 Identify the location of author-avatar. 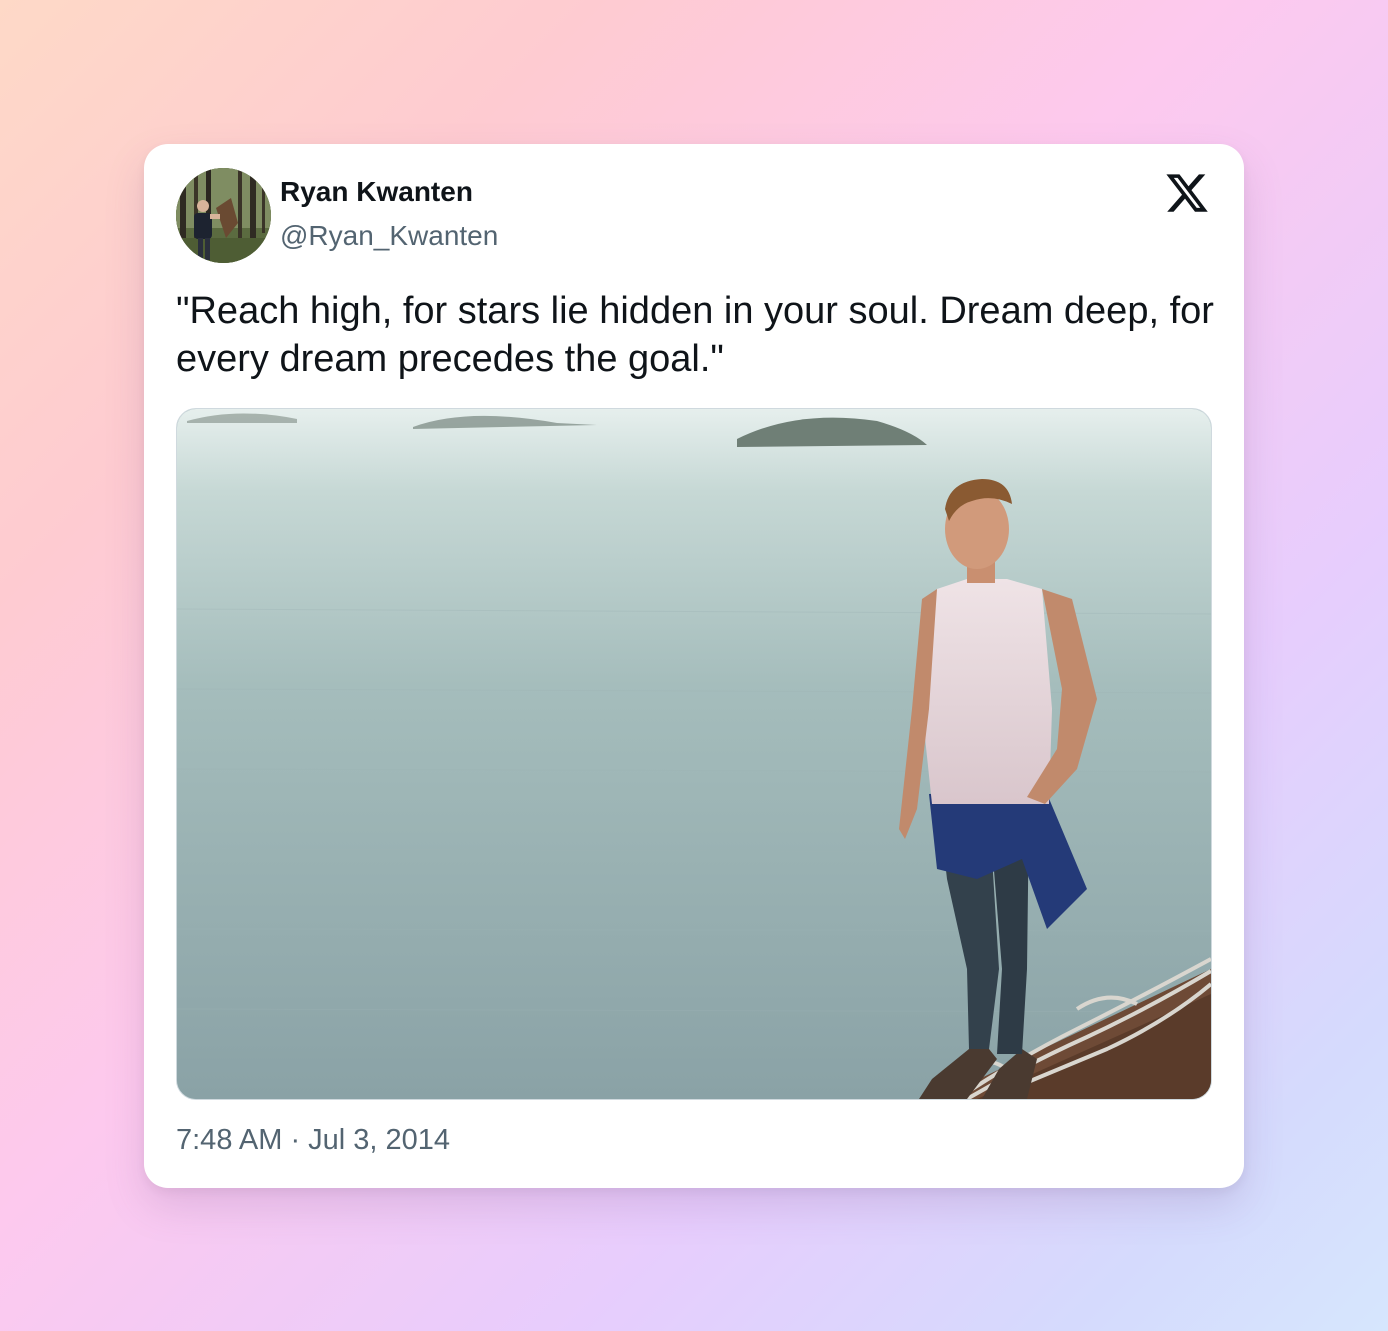
(223, 215).